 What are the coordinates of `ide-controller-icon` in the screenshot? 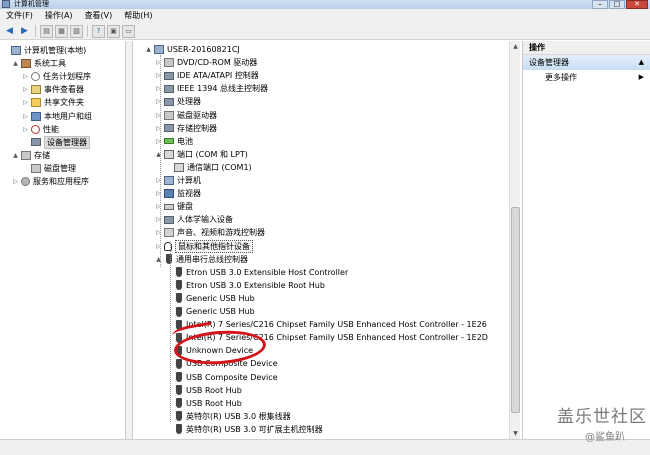 It's located at (169, 75).